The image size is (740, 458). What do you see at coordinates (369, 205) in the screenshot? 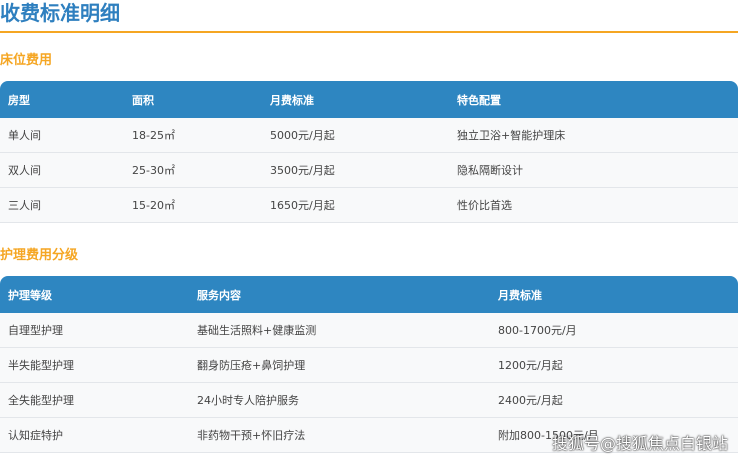
I see `table-row: 三人间 15-20㎡ 1650元/月起 性价比首选` at bounding box center [369, 205].